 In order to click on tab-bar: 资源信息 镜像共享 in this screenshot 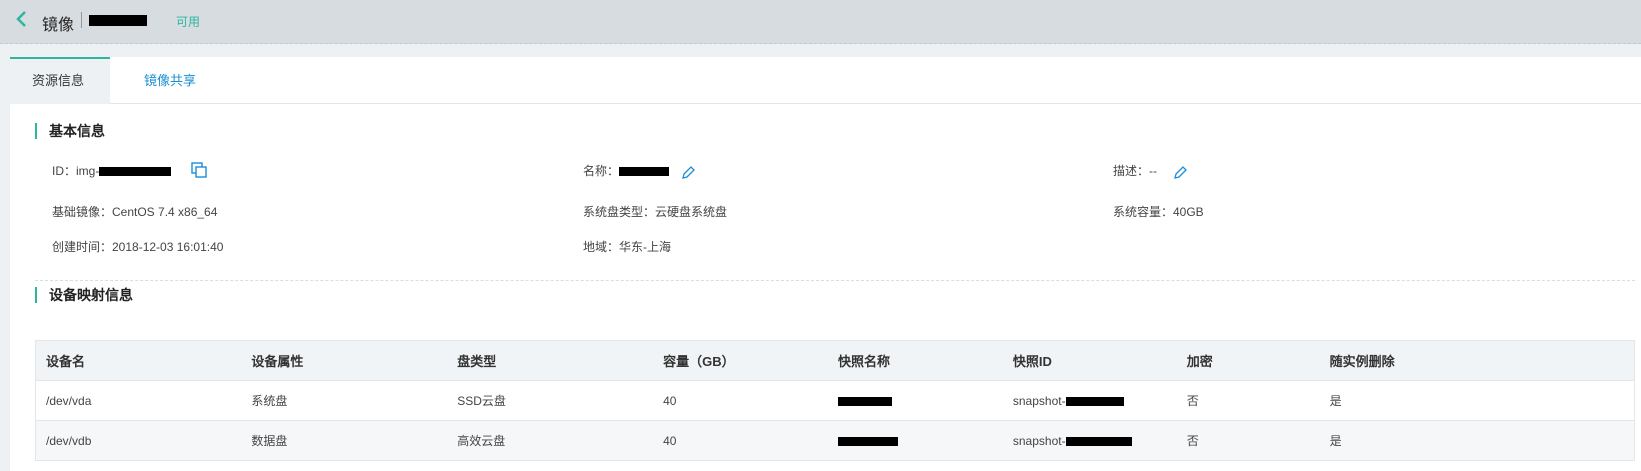, I will do `click(825, 80)`.